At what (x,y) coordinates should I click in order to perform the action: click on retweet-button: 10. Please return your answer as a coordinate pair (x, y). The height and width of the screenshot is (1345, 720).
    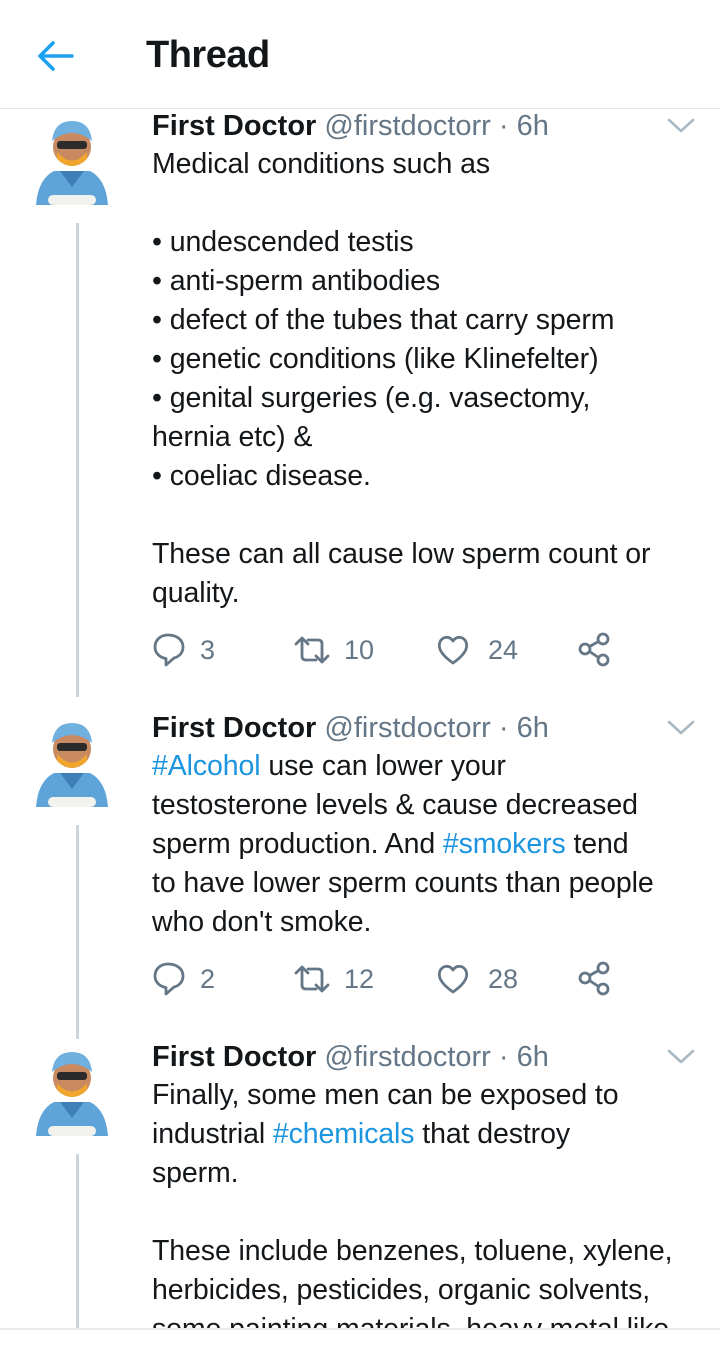
    Looking at the image, I should click on (332, 650).